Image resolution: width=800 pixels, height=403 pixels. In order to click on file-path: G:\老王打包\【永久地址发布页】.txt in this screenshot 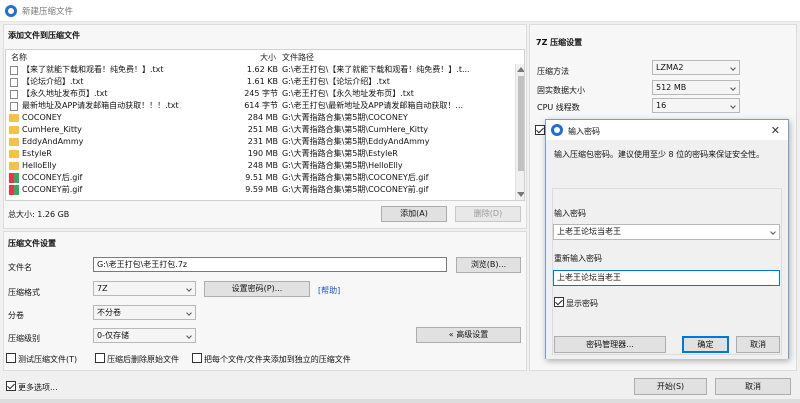, I will do `click(348, 93)`.